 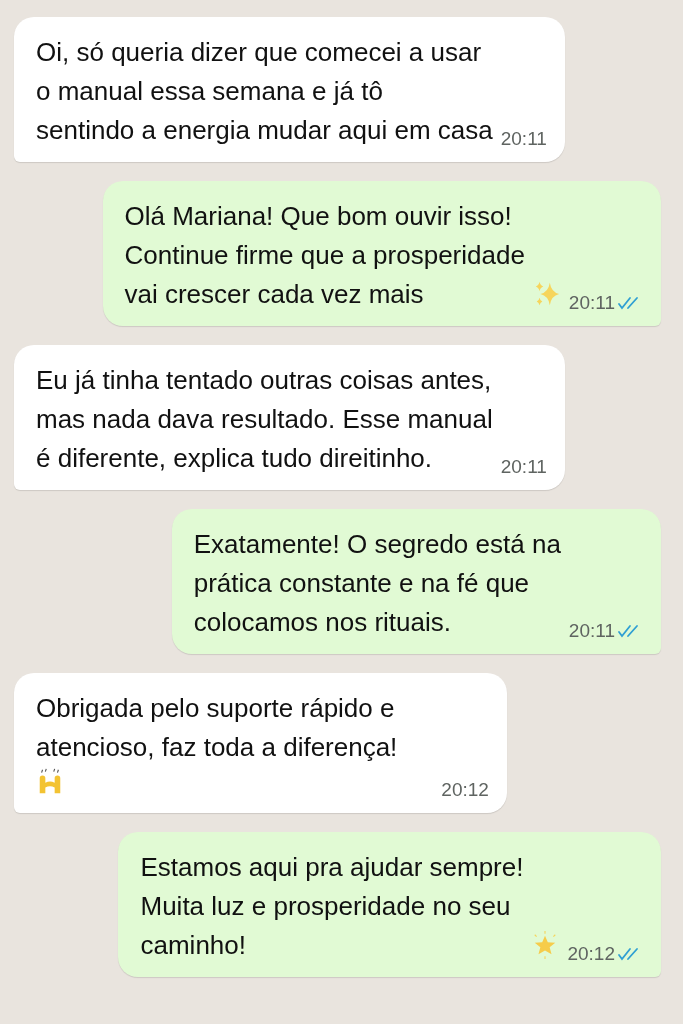 I want to click on message-text: Obrigada pelo suporte rápido e atencioso, faz toda a diferença!, so click(x=217, y=728).